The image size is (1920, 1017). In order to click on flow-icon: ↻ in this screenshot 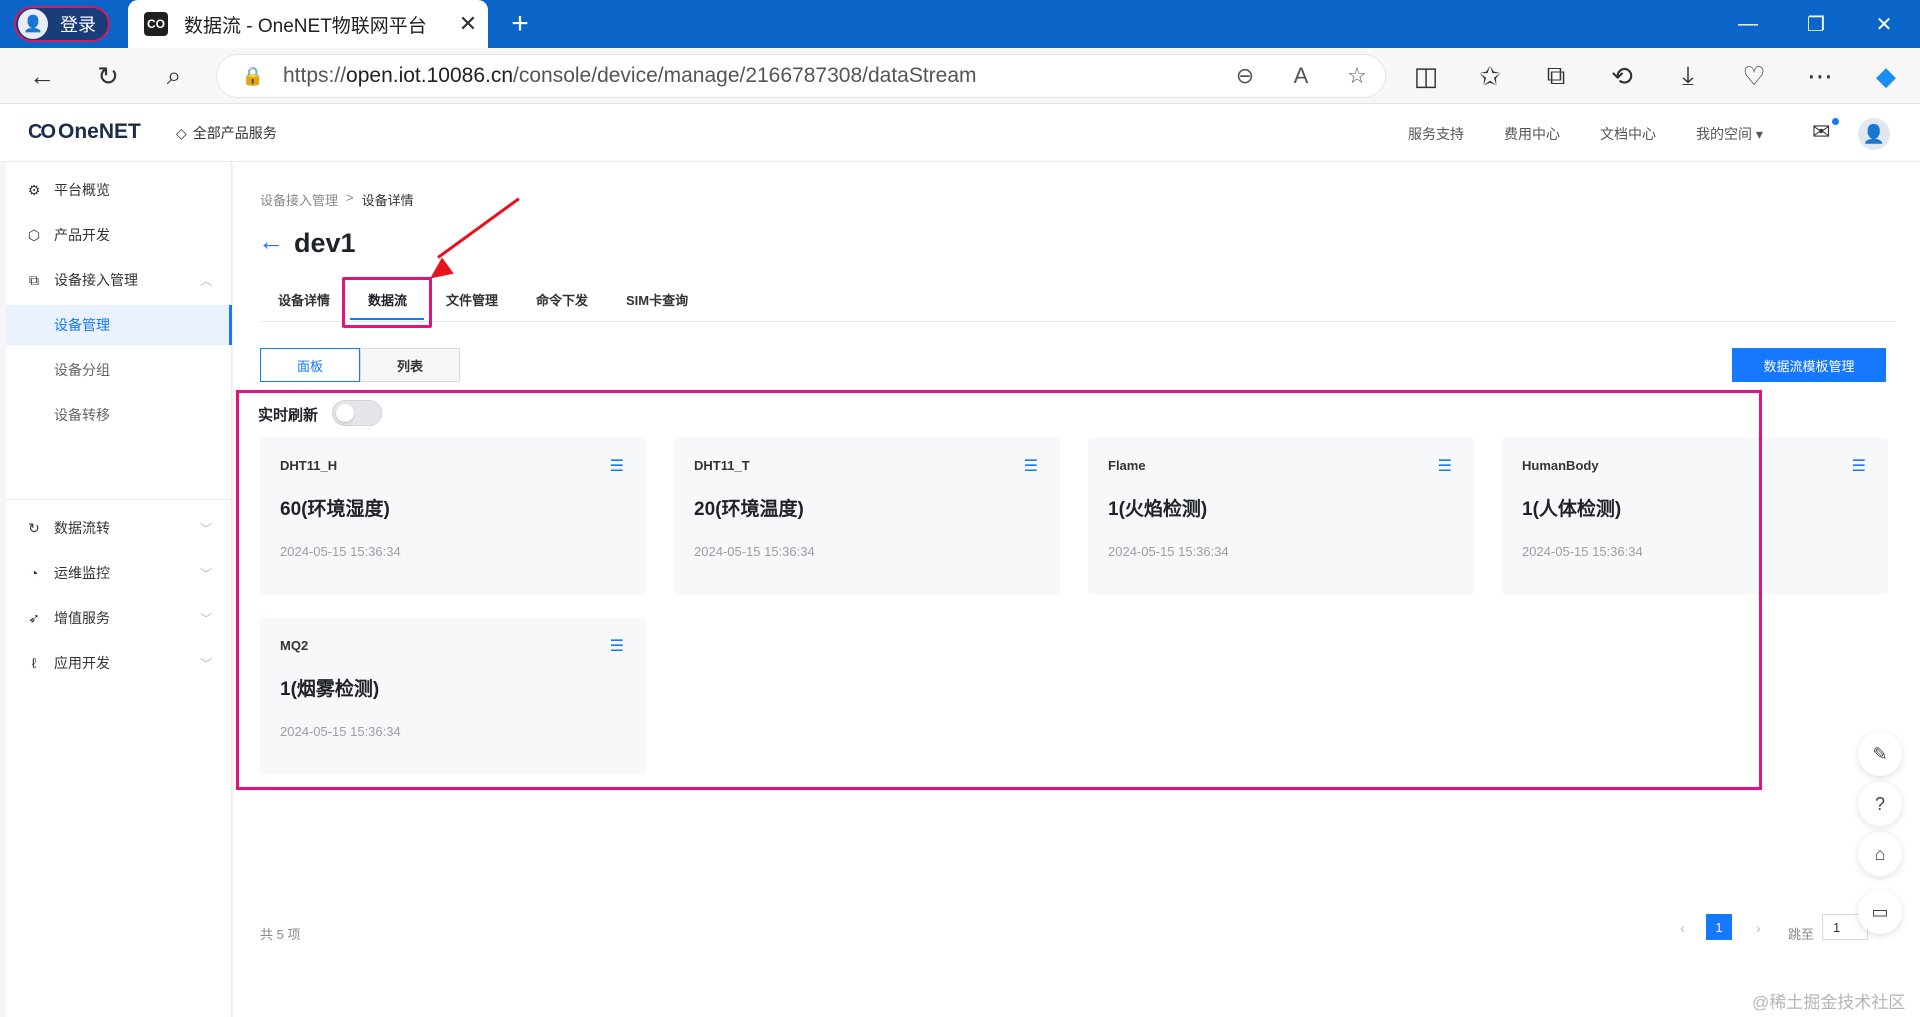, I will do `click(34, 527)`.